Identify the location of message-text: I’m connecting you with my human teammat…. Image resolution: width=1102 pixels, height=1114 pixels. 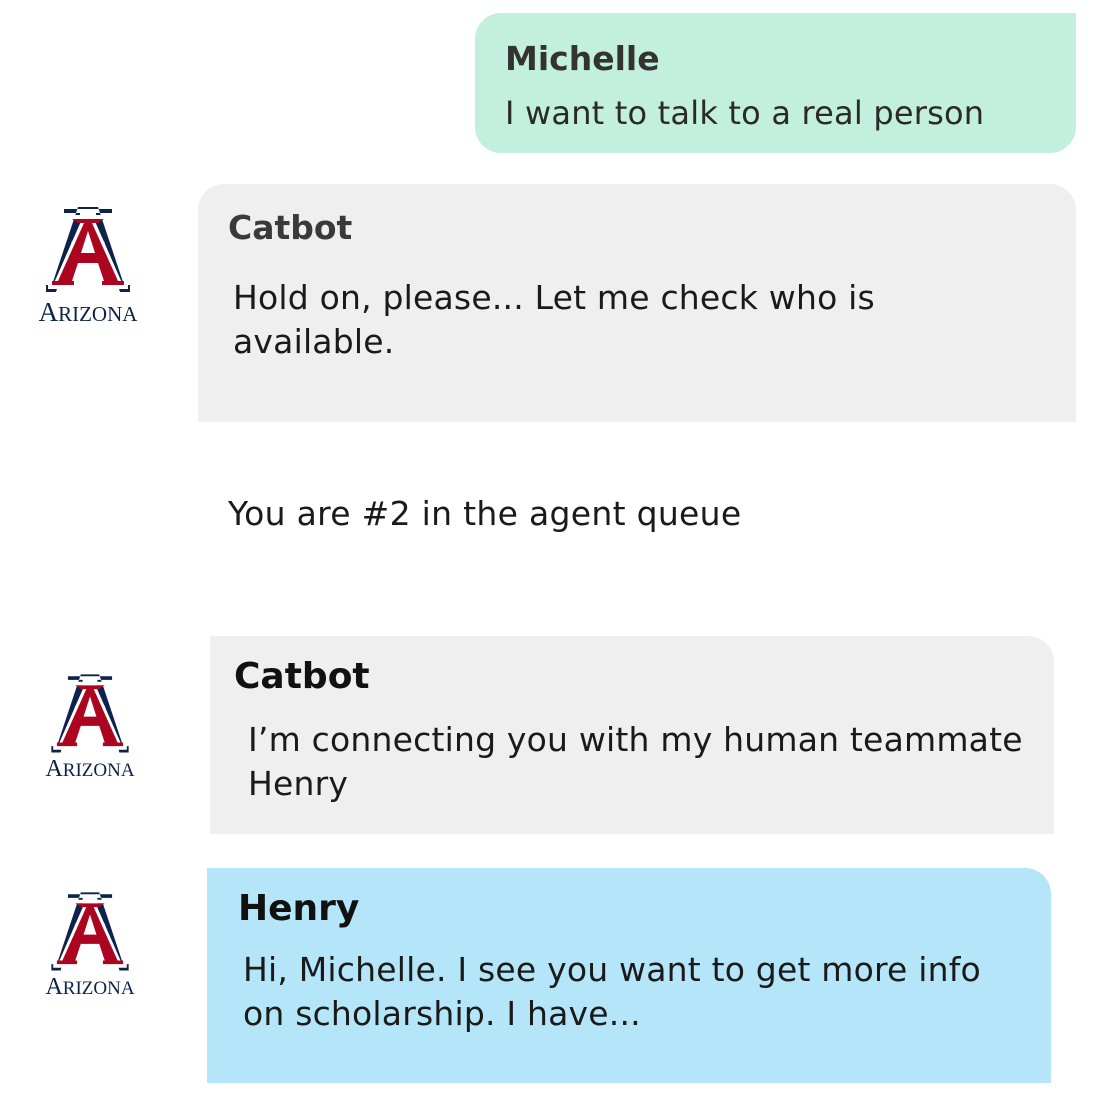
(635, 761).